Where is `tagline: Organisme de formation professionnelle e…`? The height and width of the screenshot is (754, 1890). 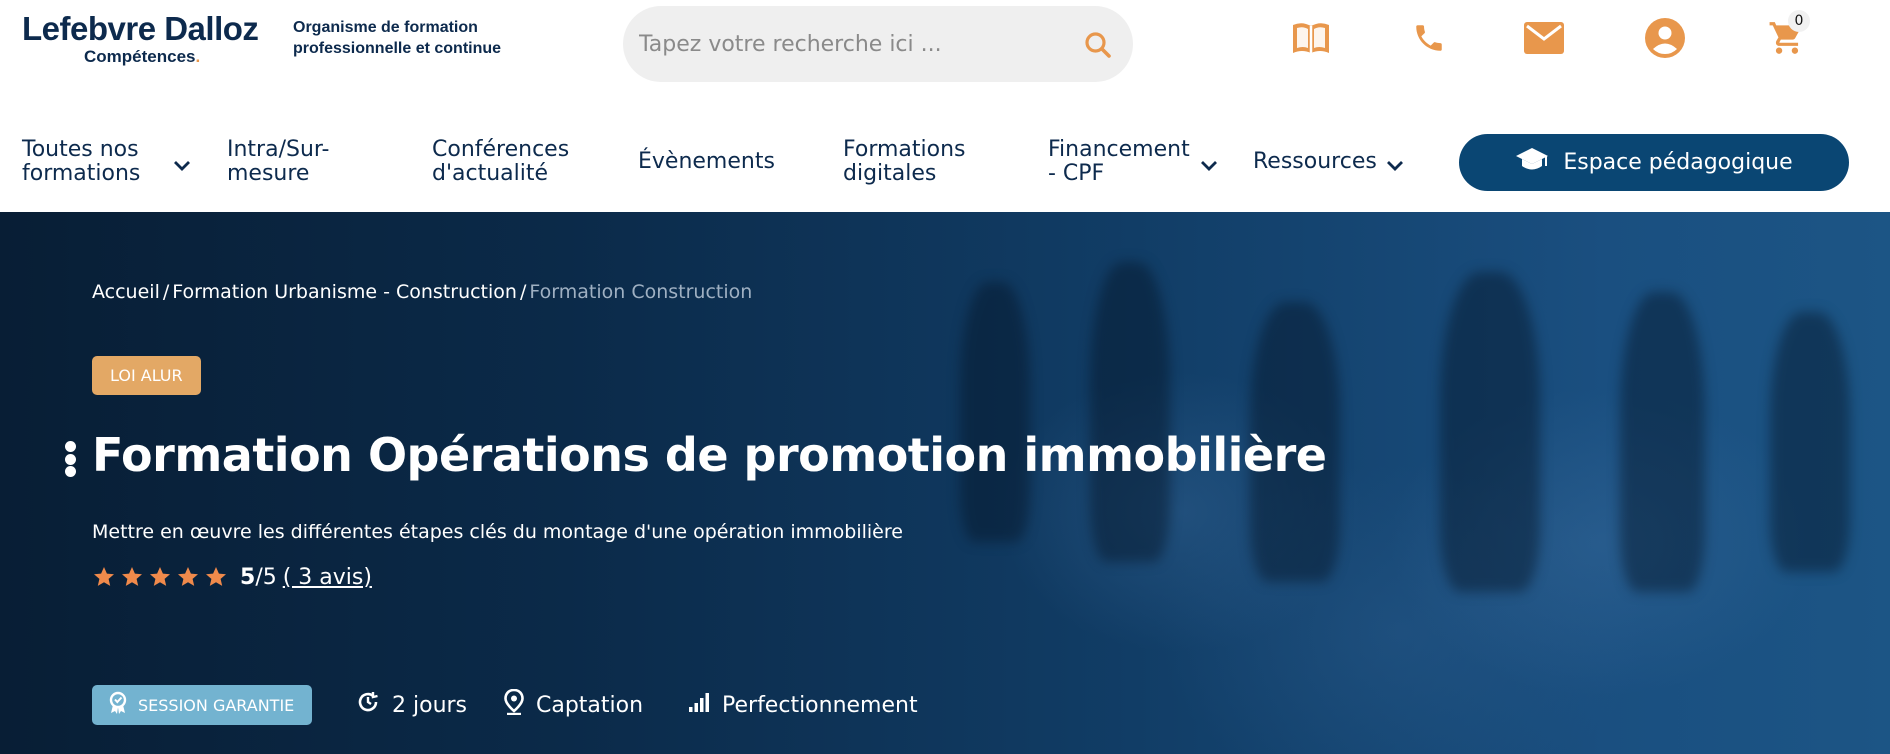
tagline: Organisme de formation professionnelle e… is located at coordinates (397, 38).